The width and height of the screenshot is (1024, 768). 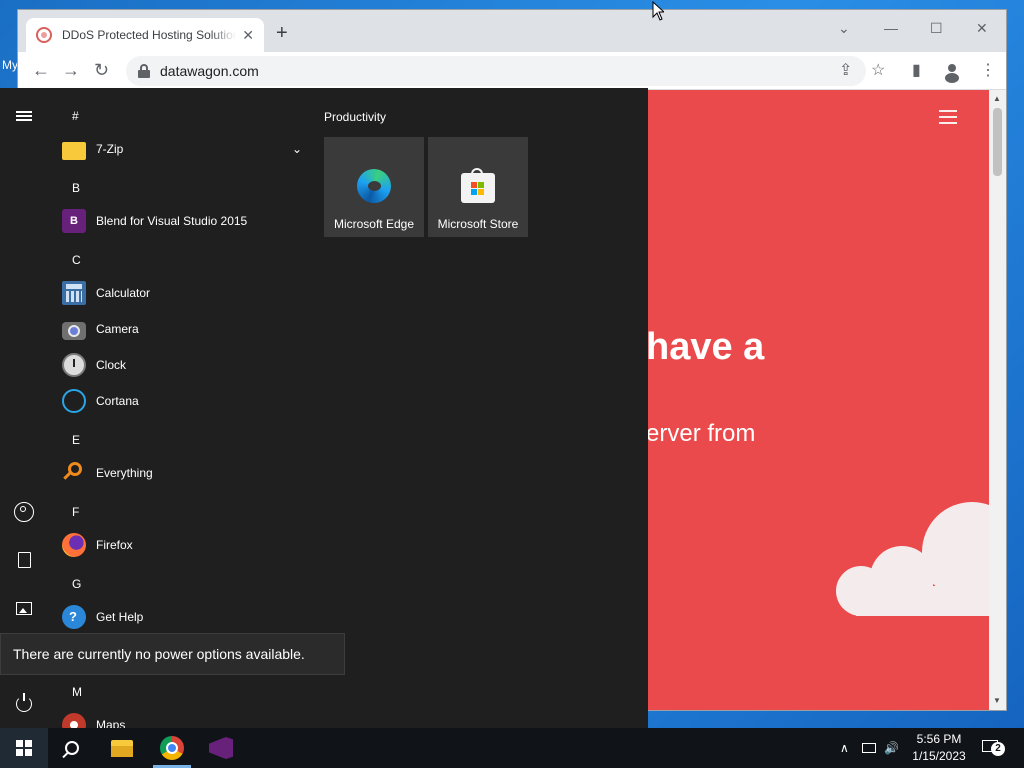 What do you see at coordinates (76, 584) in the screenshot?
I see `letter-header: G` at bounding box center [76, 584].